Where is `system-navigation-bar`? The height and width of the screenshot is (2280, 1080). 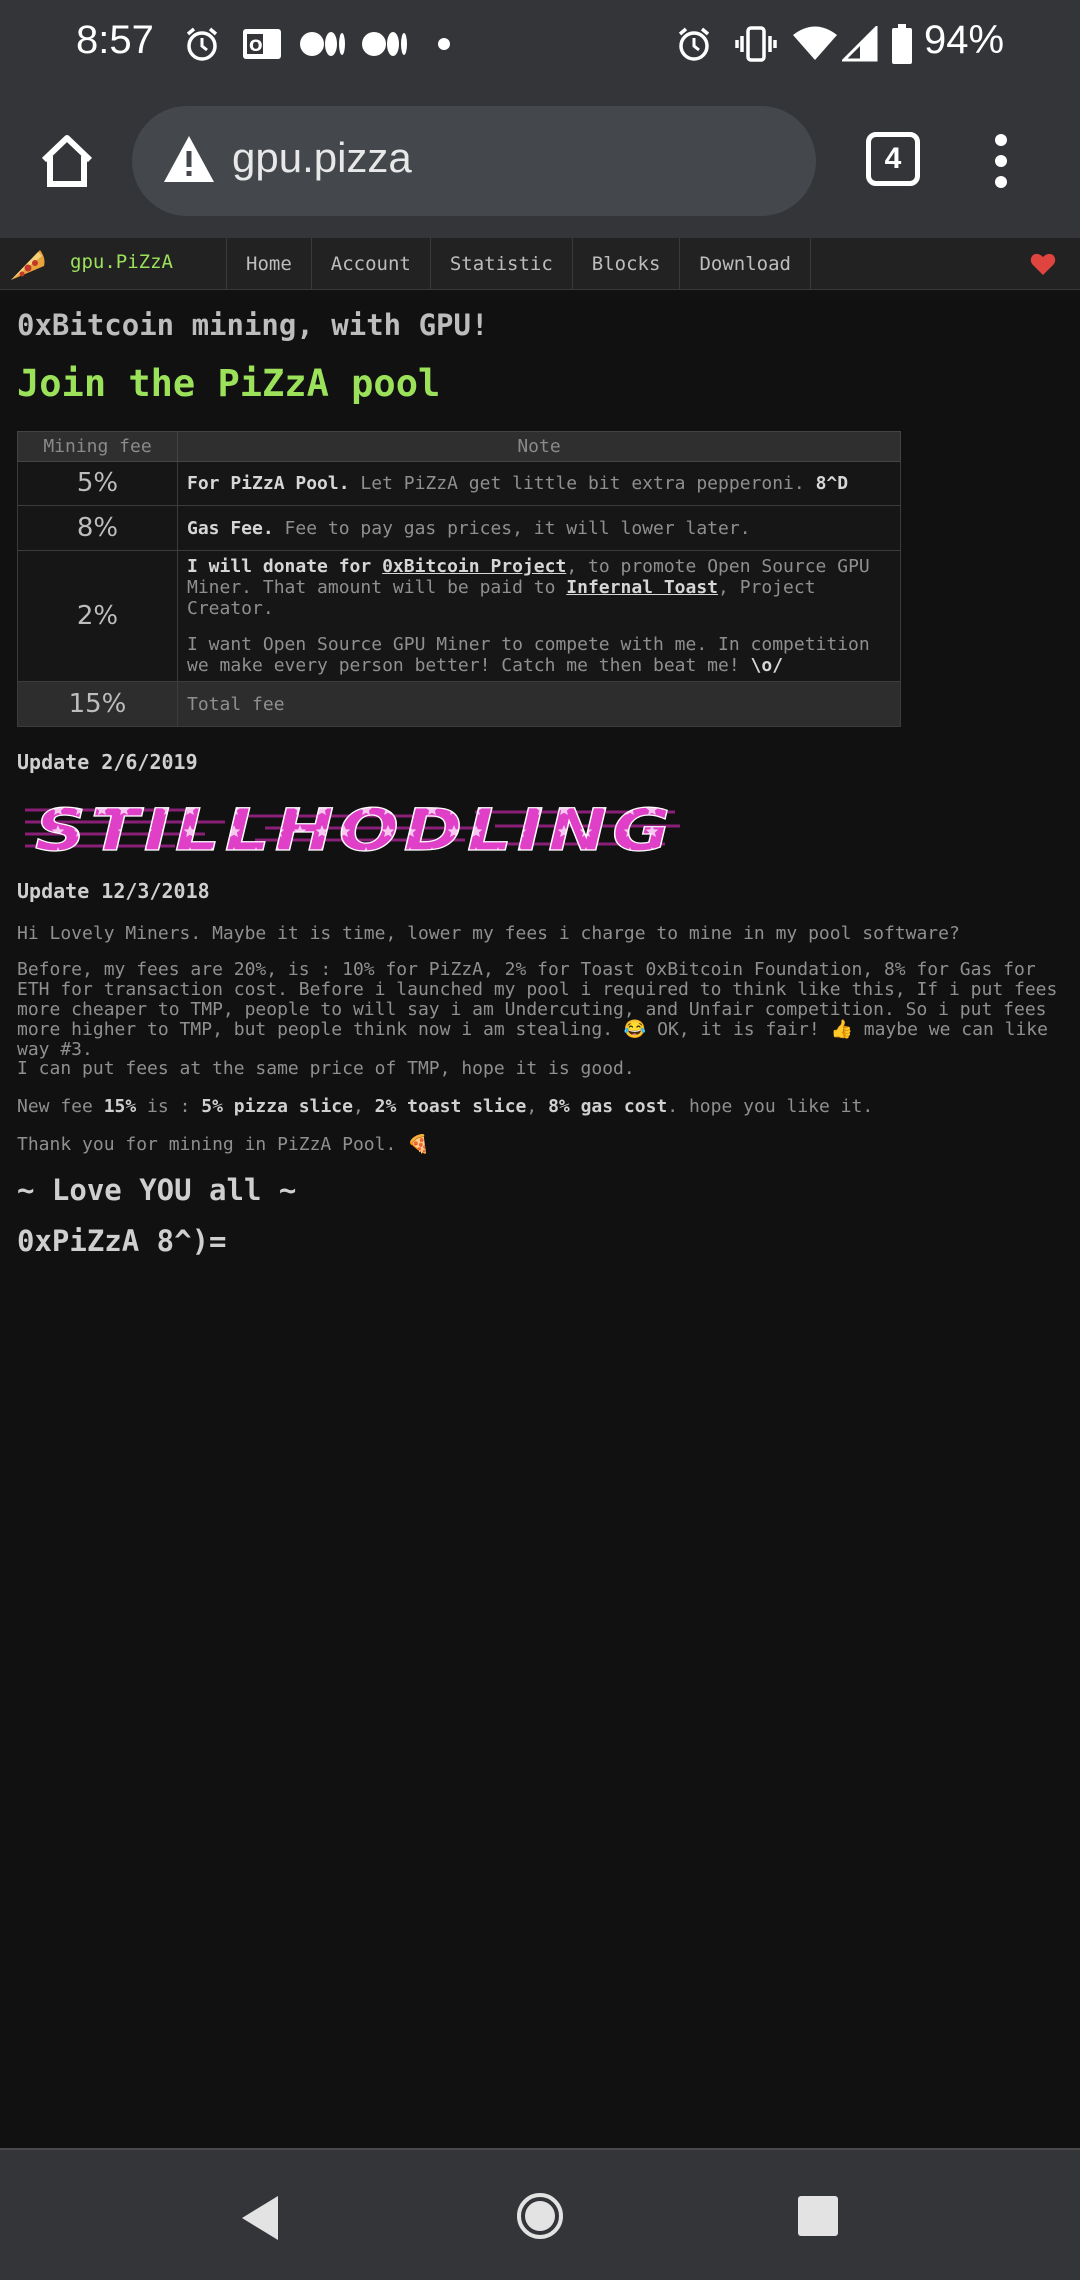 system-navigation-bar is located at coordinates (540, 2214).